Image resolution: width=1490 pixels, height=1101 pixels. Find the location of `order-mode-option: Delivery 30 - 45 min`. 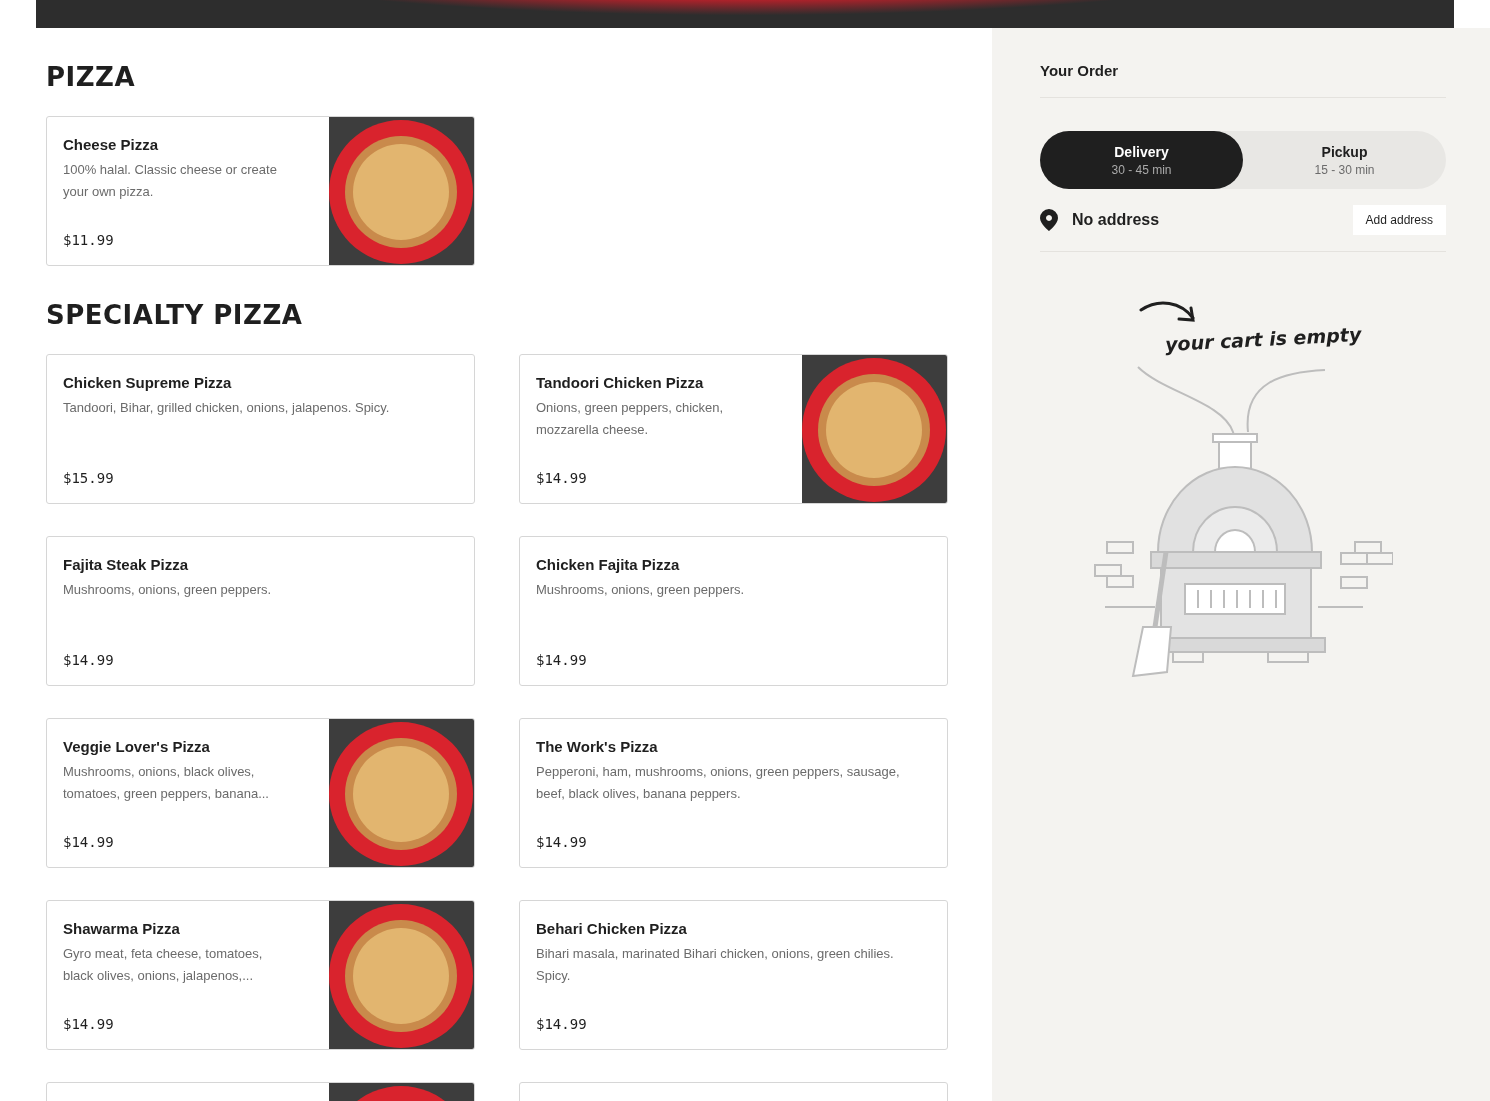

order-mode-option: Delivery 30 - 45 min is located at coordinates (1141, 160).